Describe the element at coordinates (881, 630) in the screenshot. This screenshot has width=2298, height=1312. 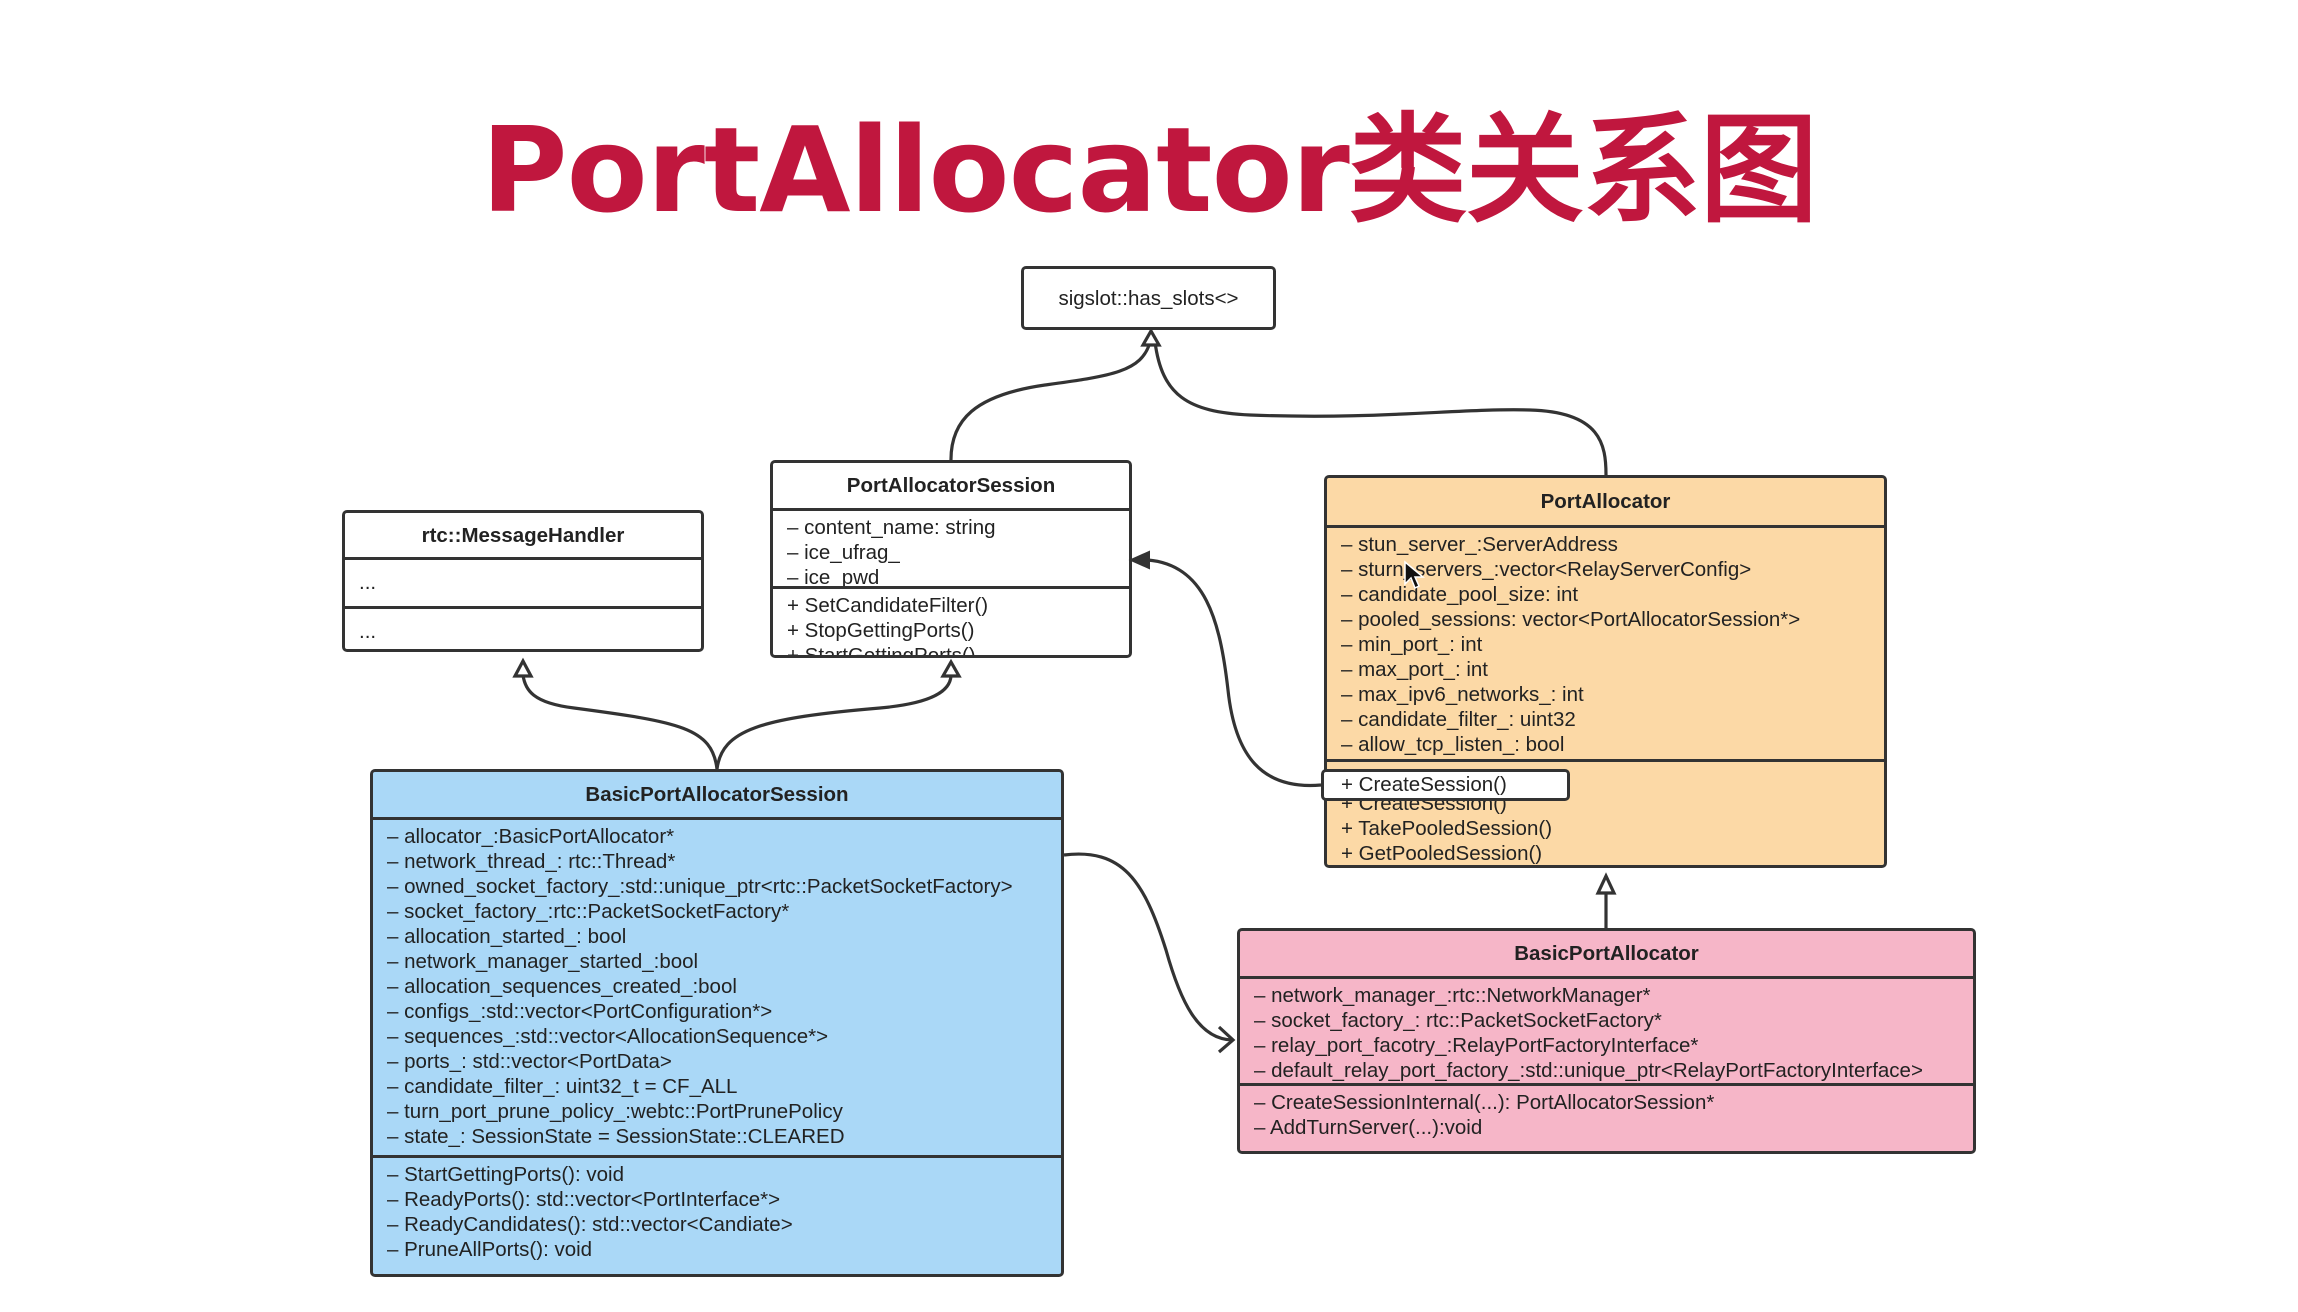
I see `method: + StopGettingPorts()` at that location.